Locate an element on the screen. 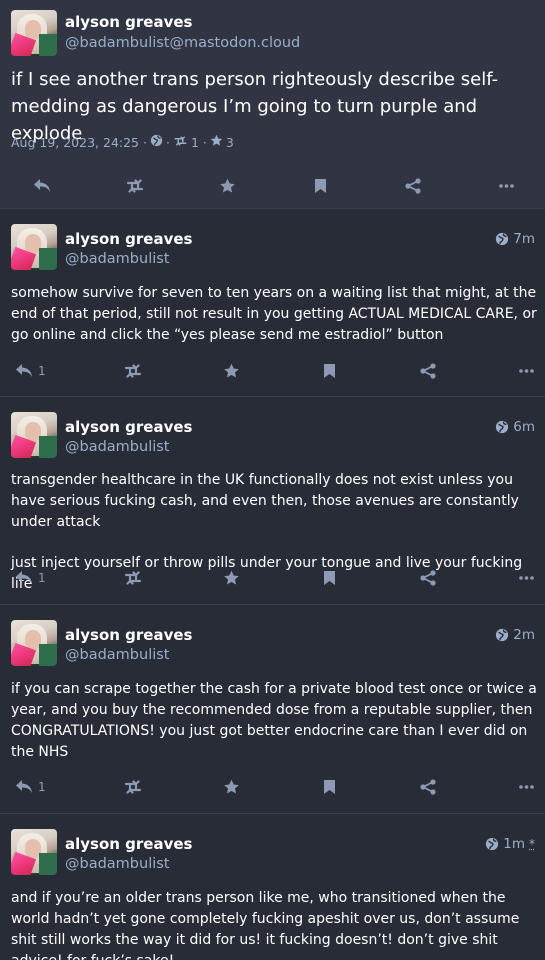 Image resolution: width=545 pixels, height=960 pixels. status-time: 7m is located at coordinates (515, 239).